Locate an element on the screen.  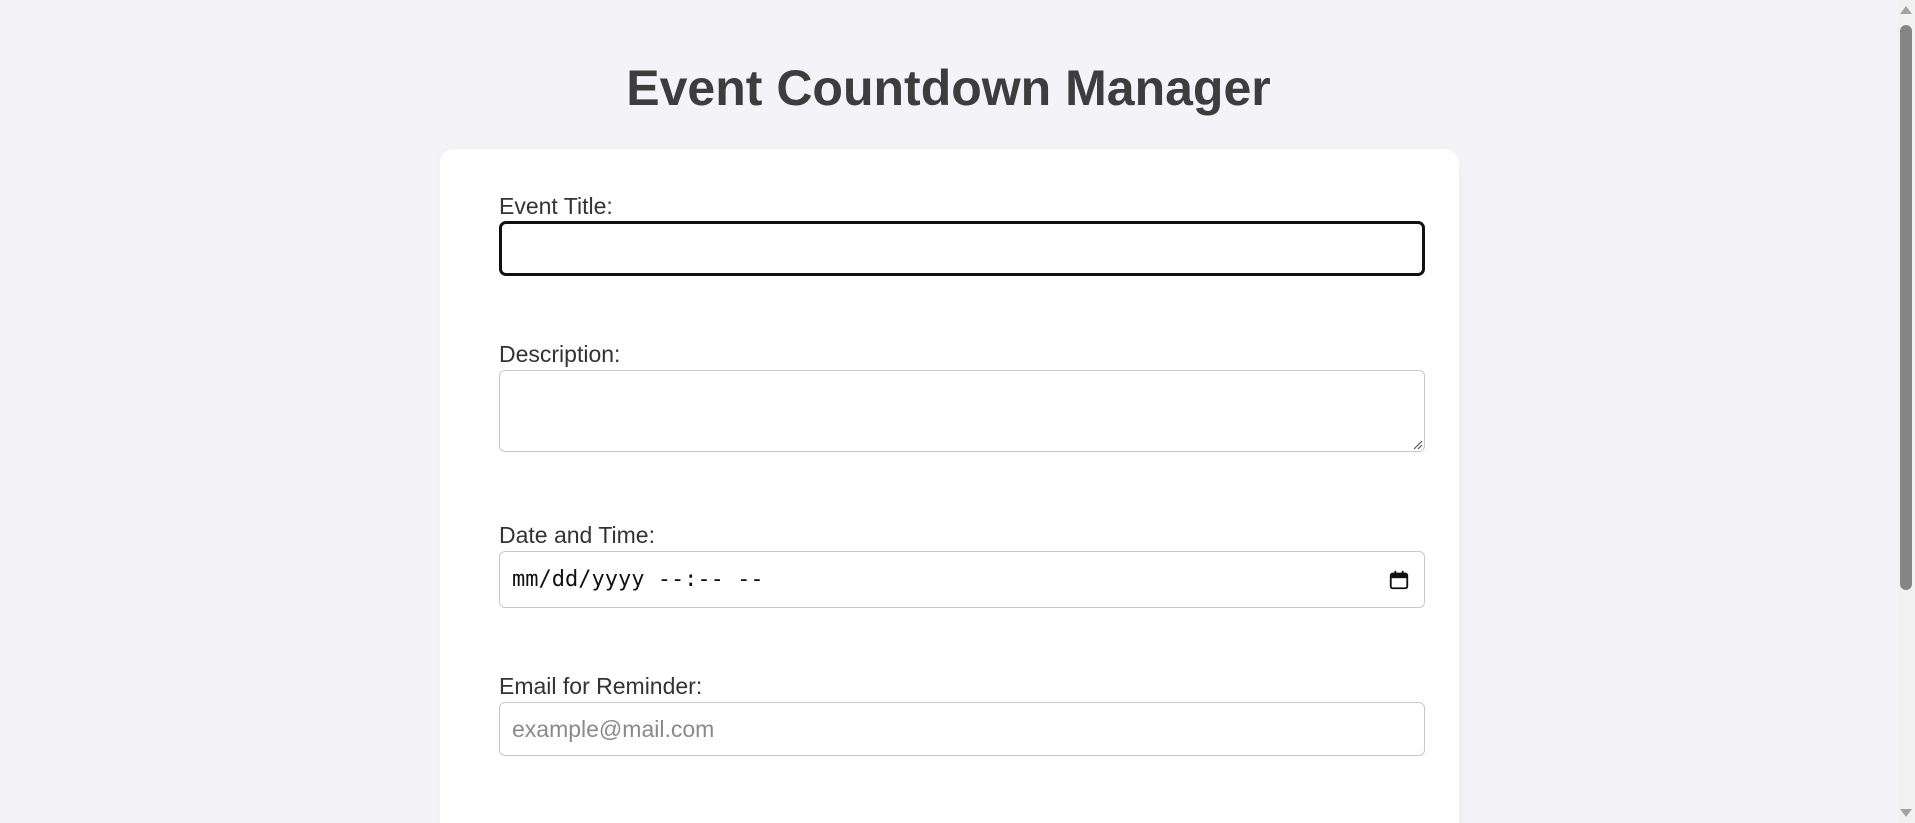
scrollbar is located at coordinates (1906, 411).